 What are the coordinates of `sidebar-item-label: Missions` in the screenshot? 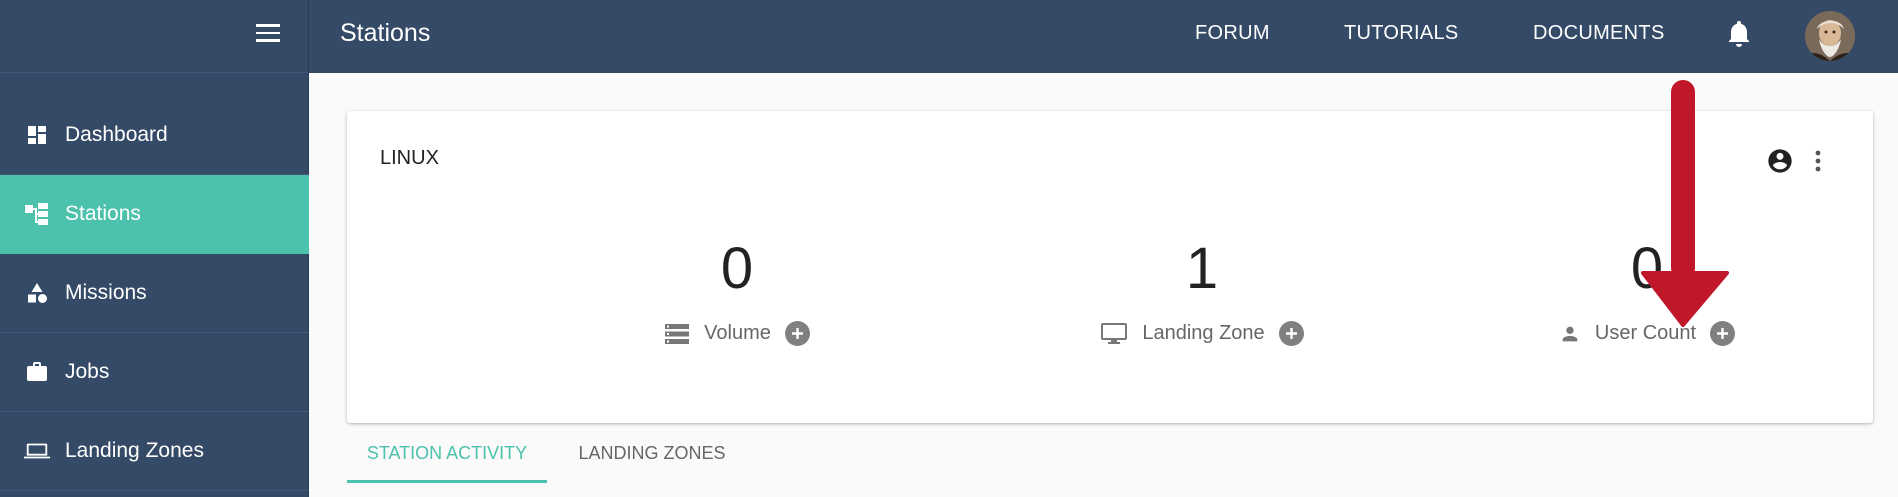 It's located at (106, 292).